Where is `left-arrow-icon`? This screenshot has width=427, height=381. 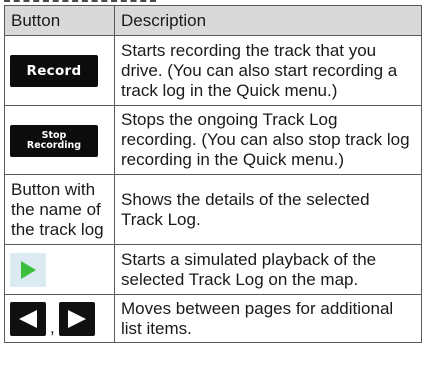 left-arrow-icon is located at coordinates (28, 318).